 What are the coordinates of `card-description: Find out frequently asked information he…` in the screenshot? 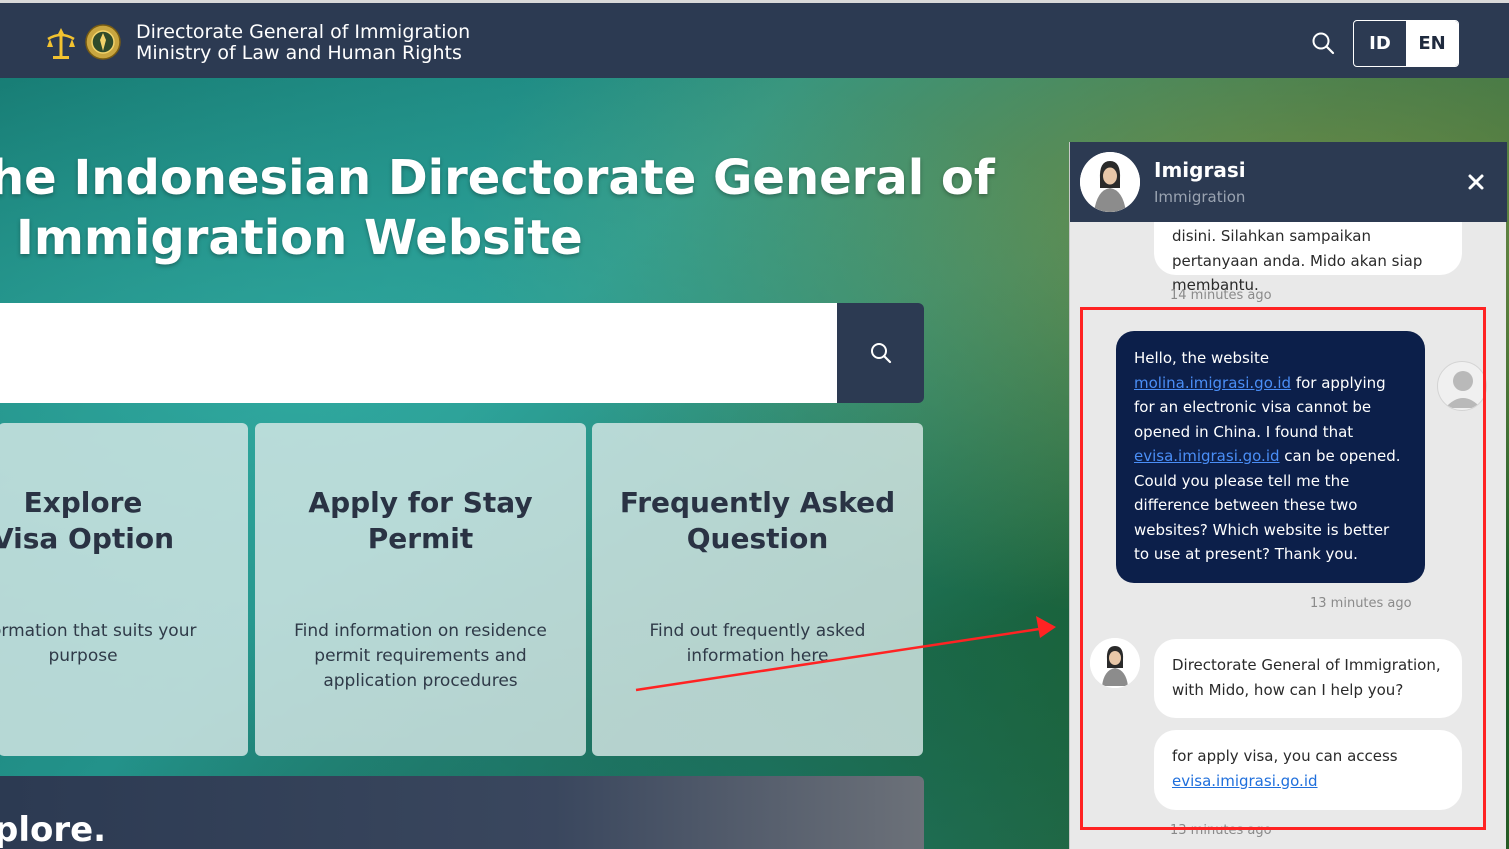 It's located at (757, 643).